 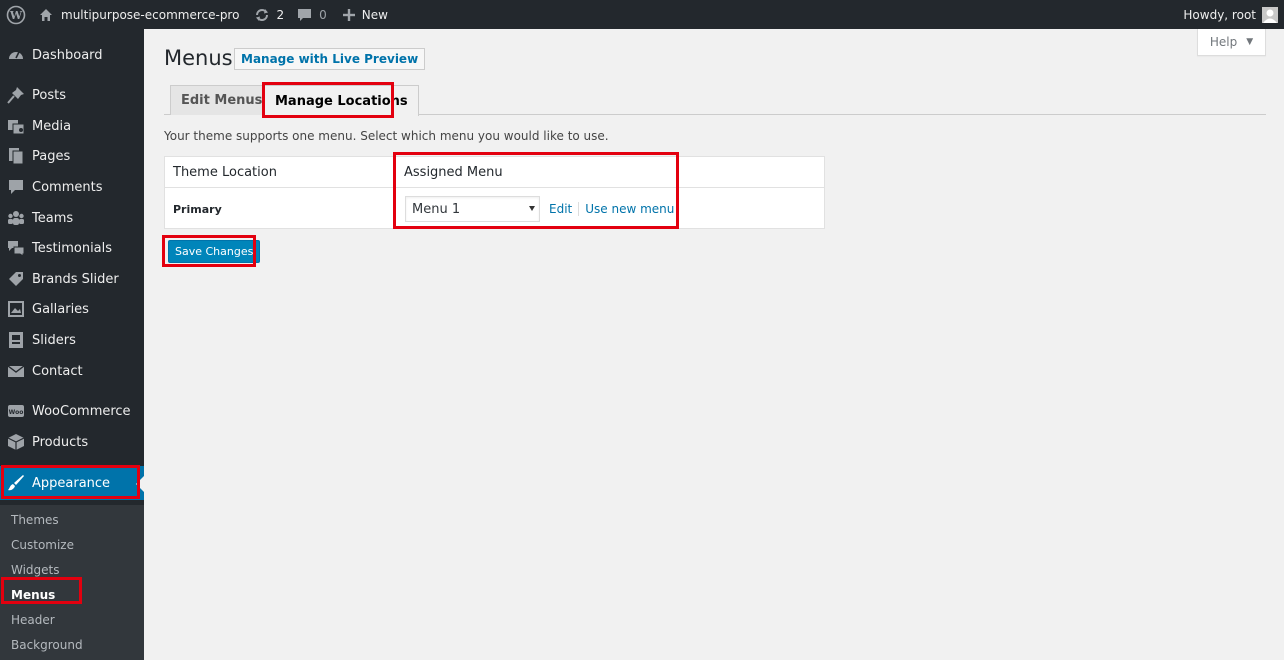 What do you see at coordinates (560, 209) in the screenshot?
I see `edit-menu-link: Edit` at bounding box center [560, 209].